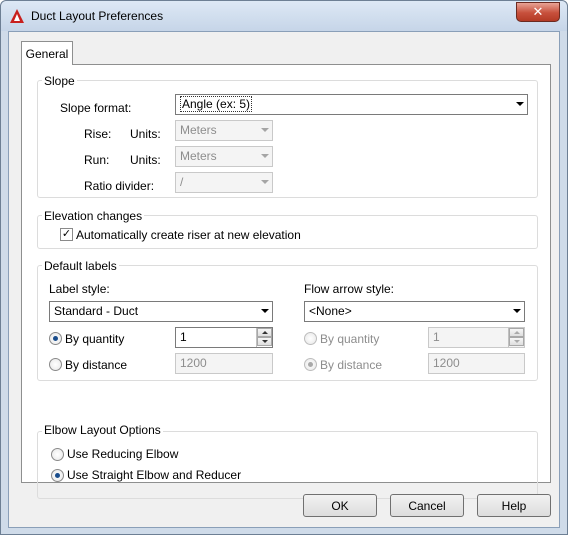  Describe the element at coordinates (193, 363) in the screenshot. I see `distance-value: 1200` at that location.